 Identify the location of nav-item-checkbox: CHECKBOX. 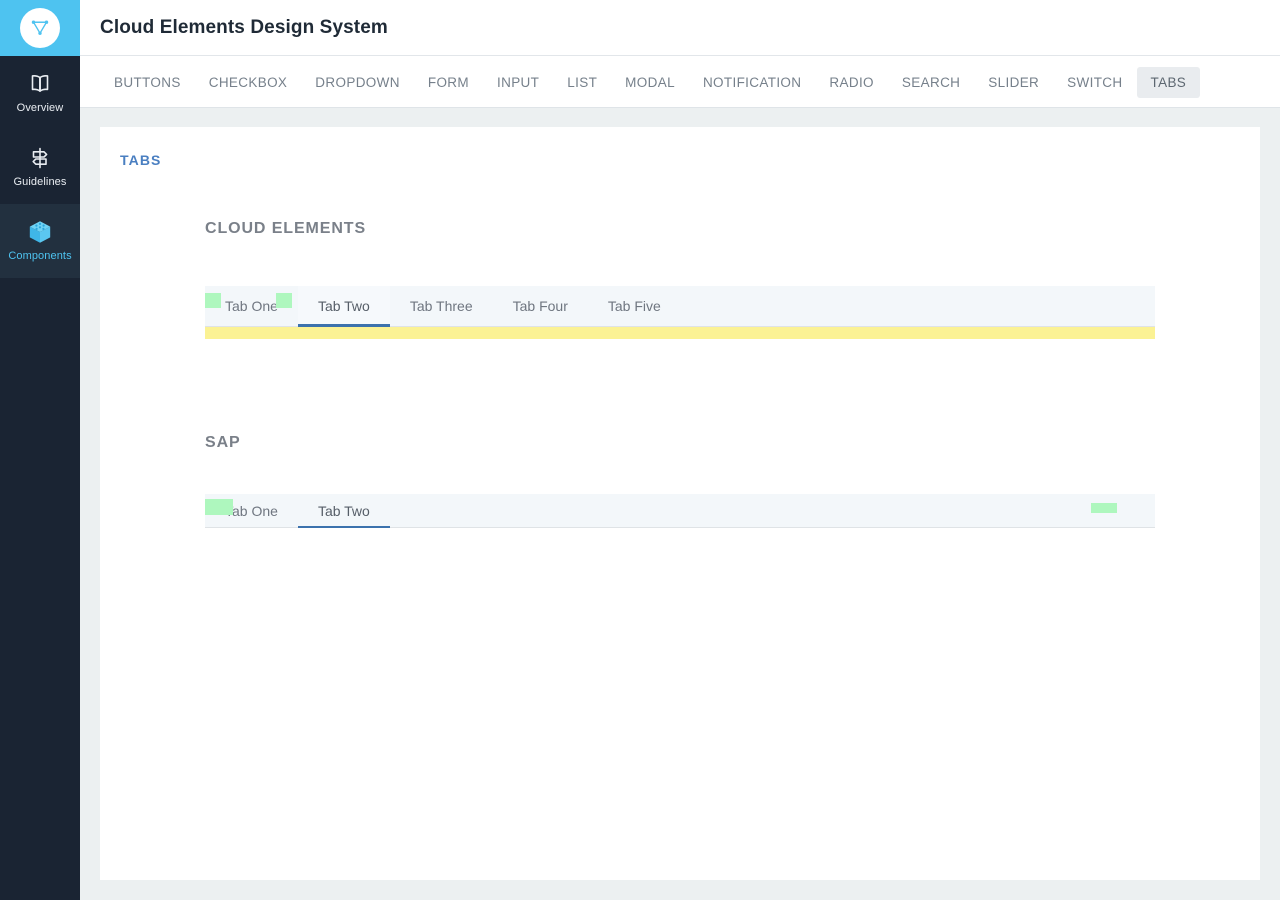
(248, 82).